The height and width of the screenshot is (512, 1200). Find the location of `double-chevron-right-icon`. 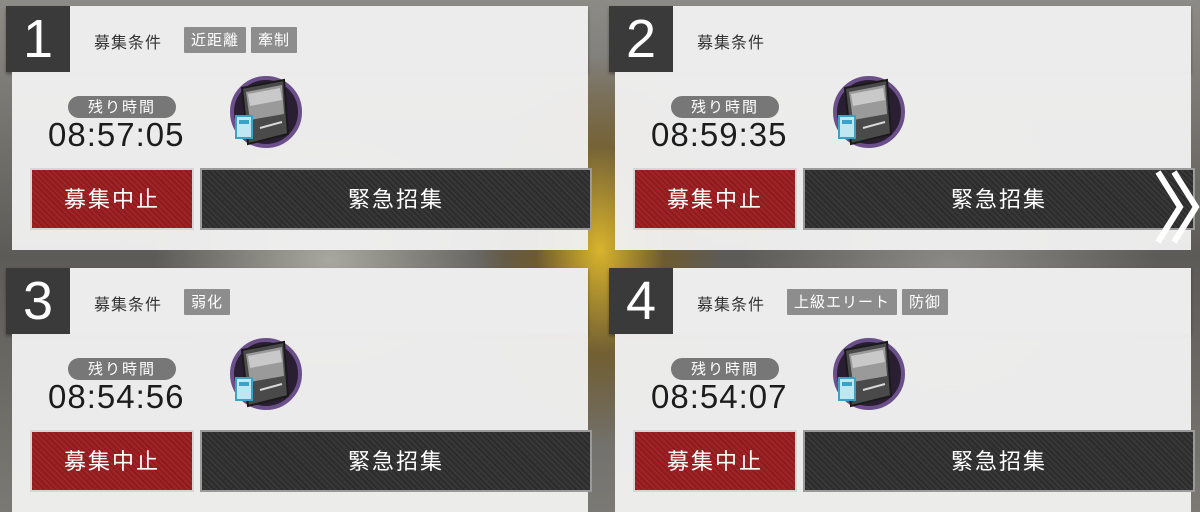

double-chevron-right-icon is located at coordinates (1175, 207).